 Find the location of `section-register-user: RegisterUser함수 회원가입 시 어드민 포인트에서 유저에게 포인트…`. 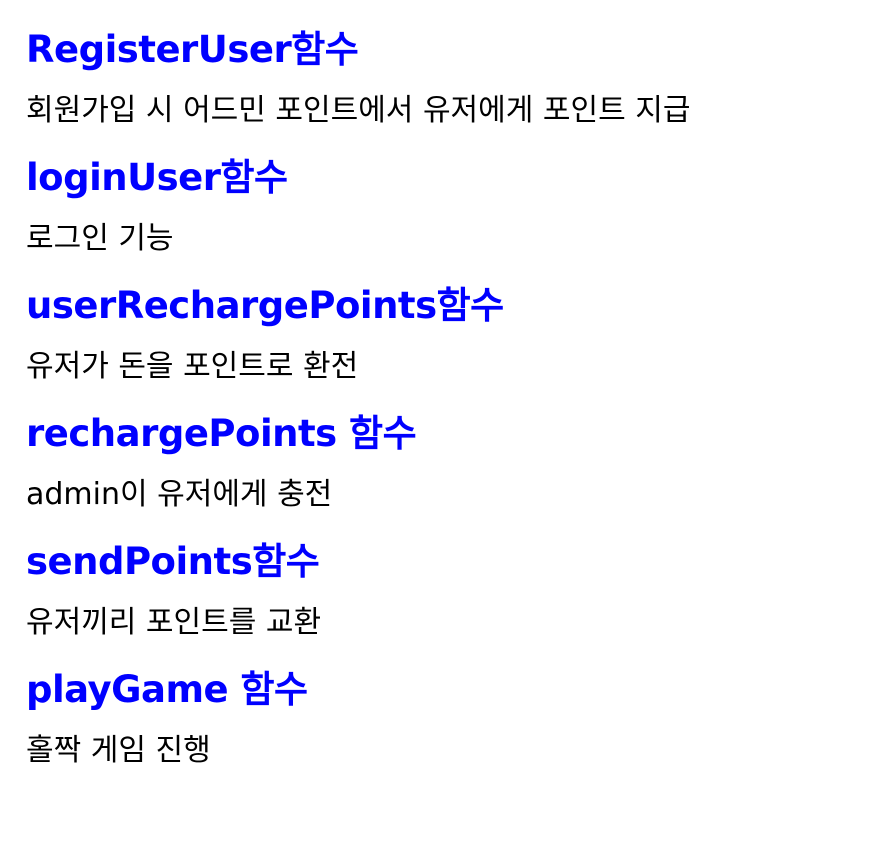

section-register-user: RegisterUser함수 회원가입 시 어드민 포인트에서 유저에게 포인트… is located at coordinates (451, 86).